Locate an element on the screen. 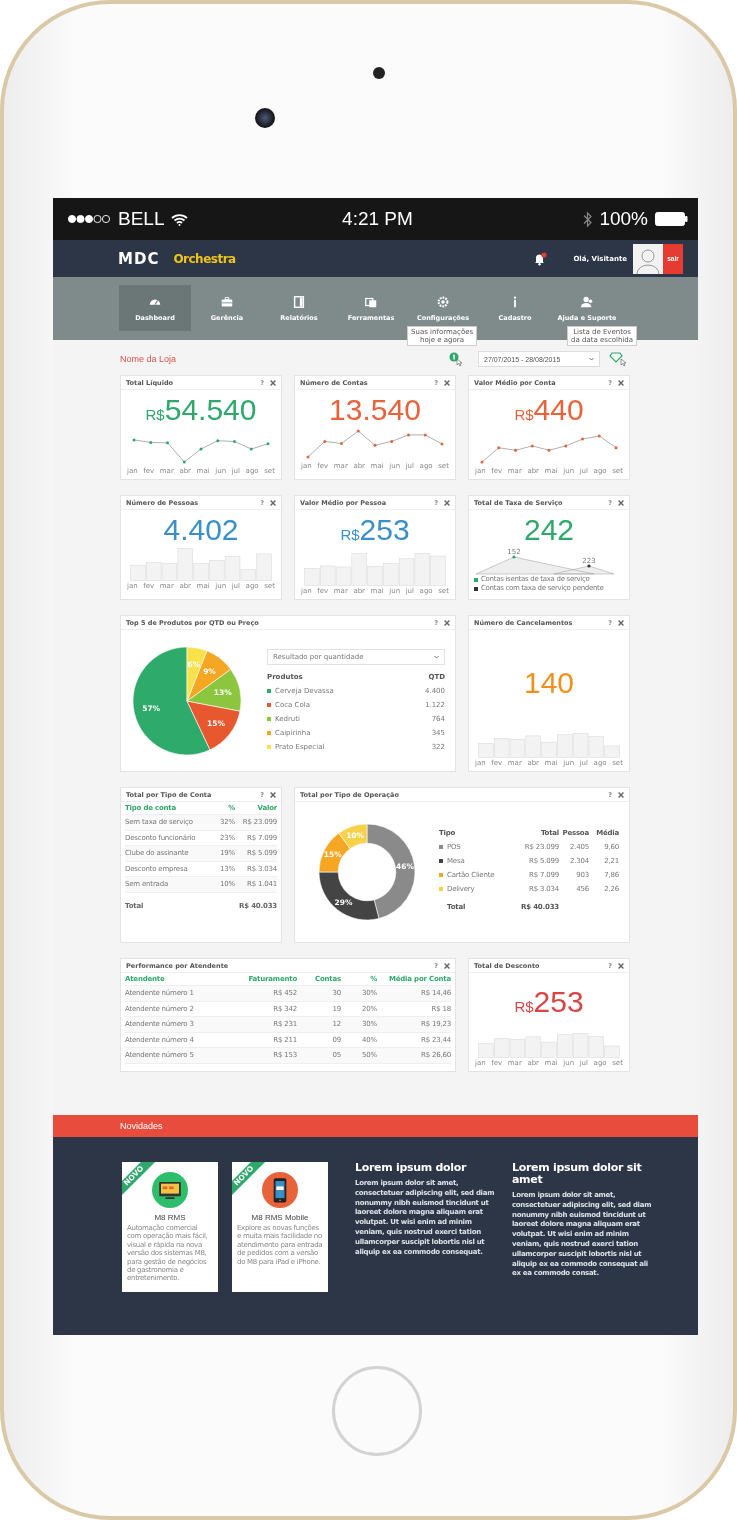 The height and width of the screenshot is (1520, 737). section-title: Novidades is located at coordinates (141, 1126).